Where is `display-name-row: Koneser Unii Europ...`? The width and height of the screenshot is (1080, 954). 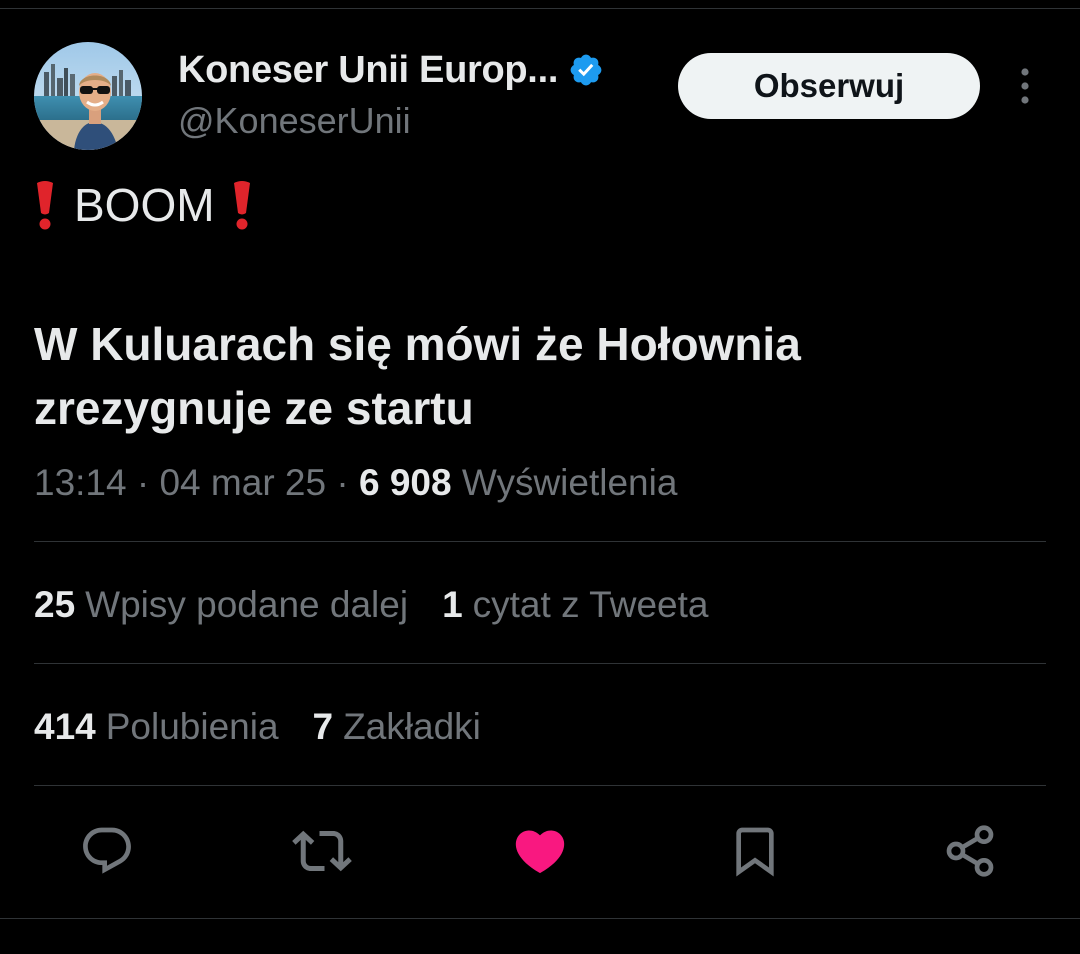 display-name-row: Koneser Unii Europ... is located at coordinates (391, 70).